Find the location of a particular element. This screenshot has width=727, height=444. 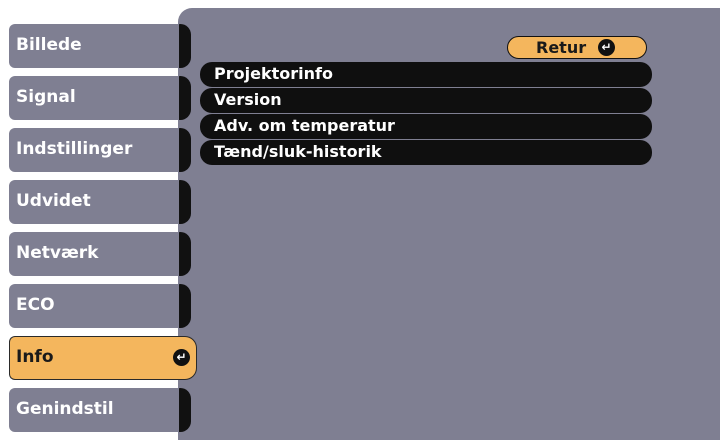

tab-genindstil: Genindstil is located at coordinates (100, 410).